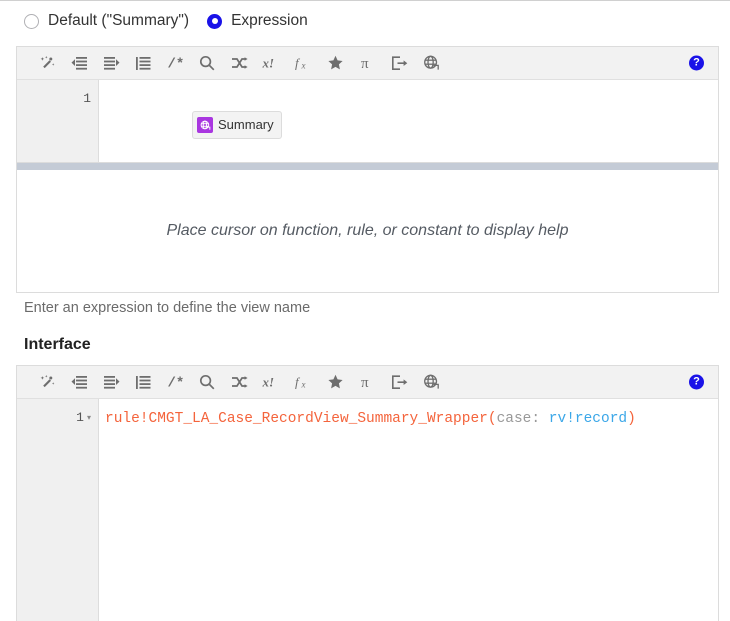 The image size is (730, 621). What do you see at coordinates (365, 0) in the screenshot?
I see `top-divider` at bounding box center [365, 0].